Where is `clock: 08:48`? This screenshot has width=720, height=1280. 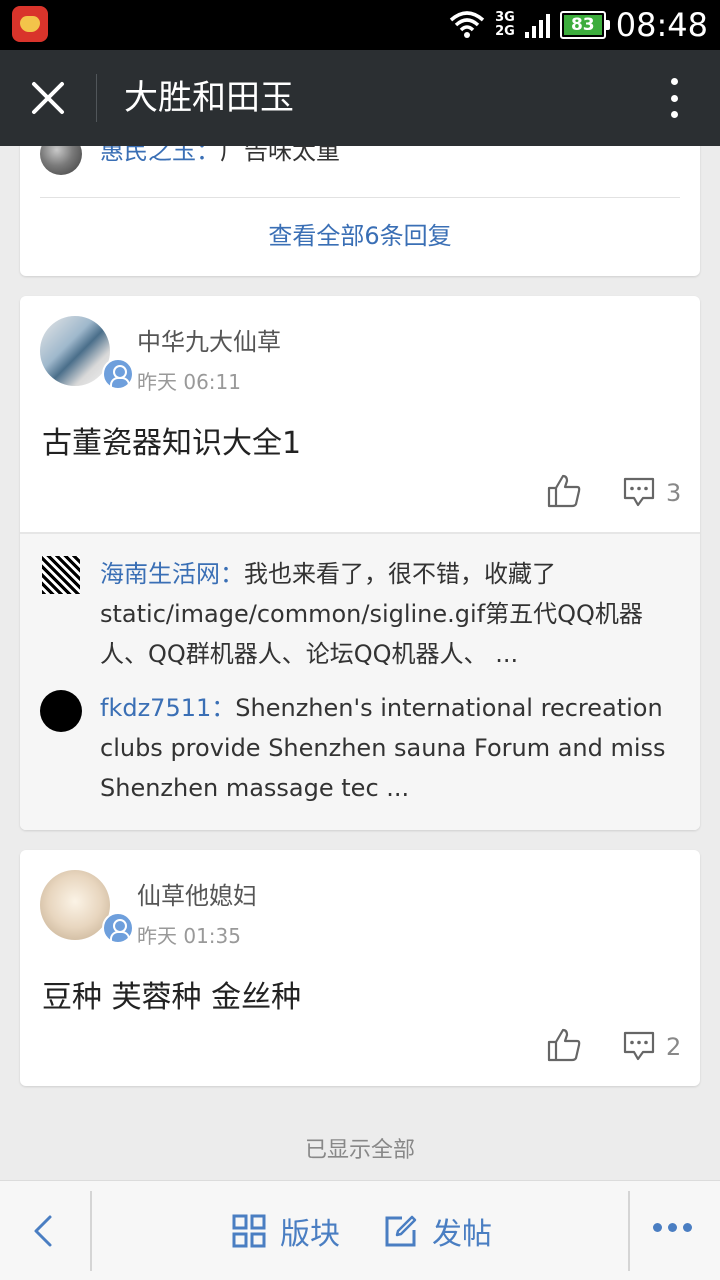
clock: 08:48 is located at coordinates (661, 25).